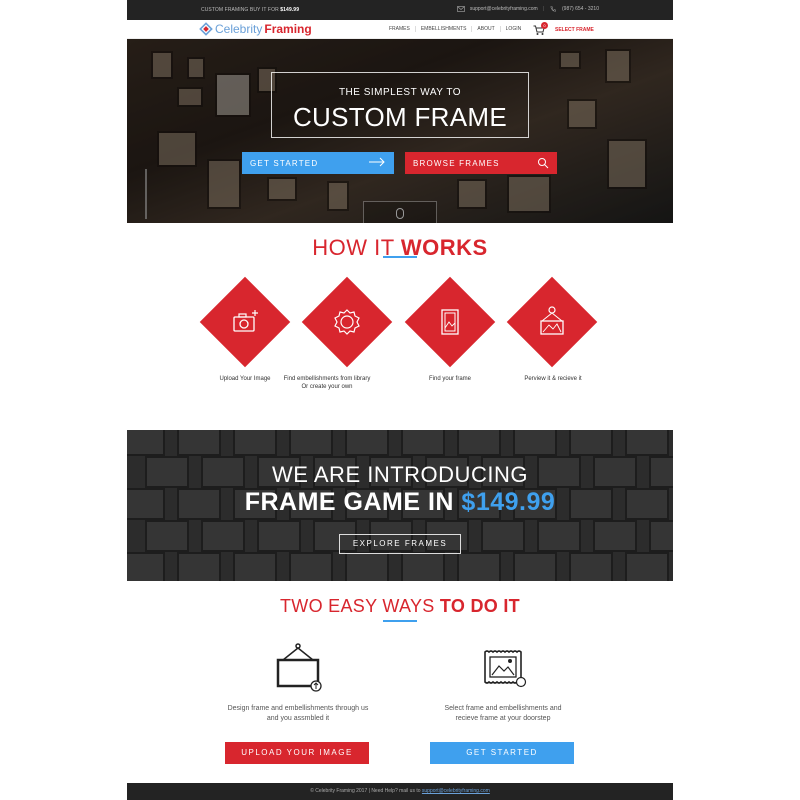  I want to click on select-frame-link: SELECT FRAME, so click(574, 30).